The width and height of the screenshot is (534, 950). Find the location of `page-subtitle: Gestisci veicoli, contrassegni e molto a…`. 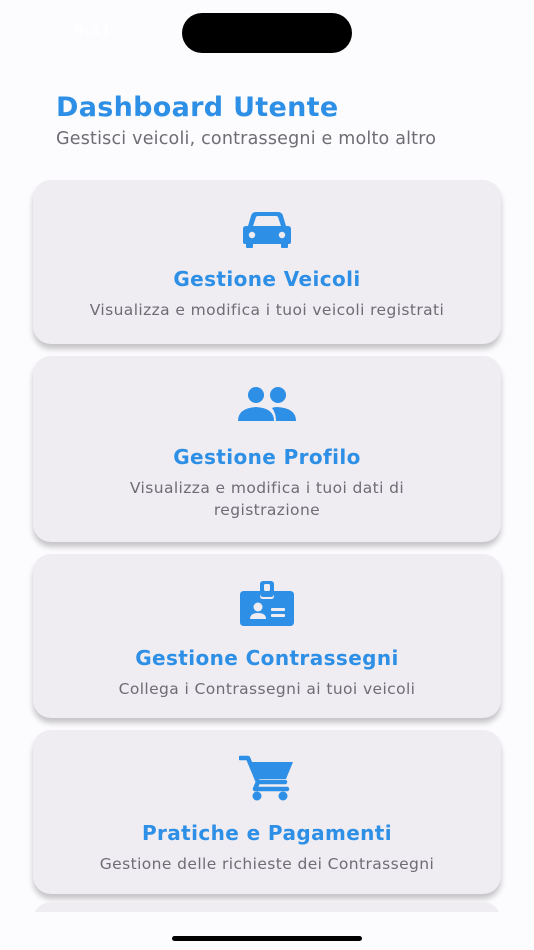

page-subtitle: Gestisci veicoli, contrassegni e molto a… is located at coordinates (246, 139).